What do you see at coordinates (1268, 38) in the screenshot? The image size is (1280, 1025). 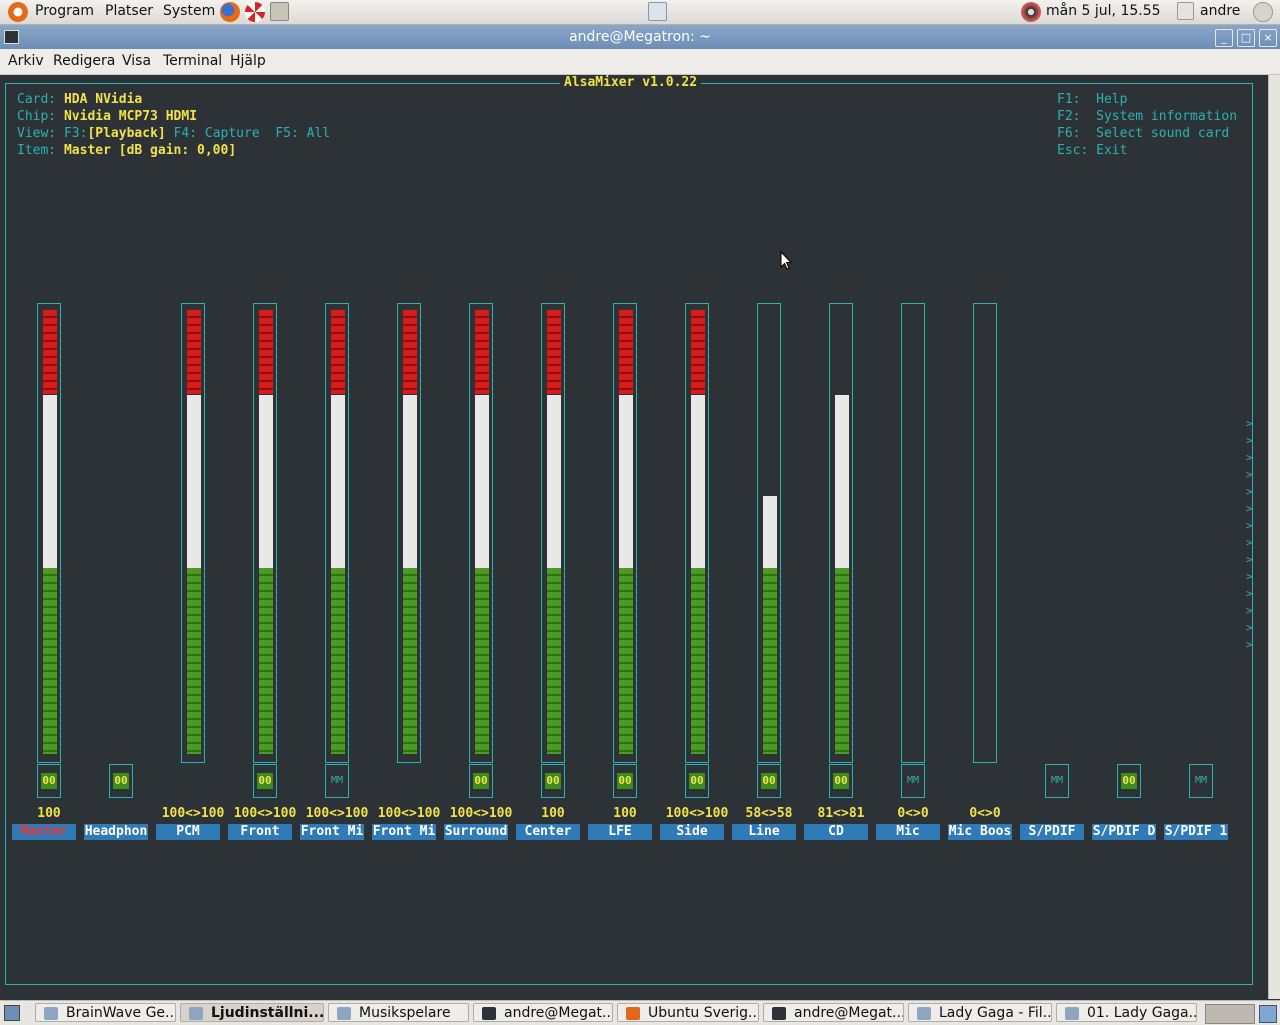 I see `close-button: ×` at bounding box center [1268, 38].